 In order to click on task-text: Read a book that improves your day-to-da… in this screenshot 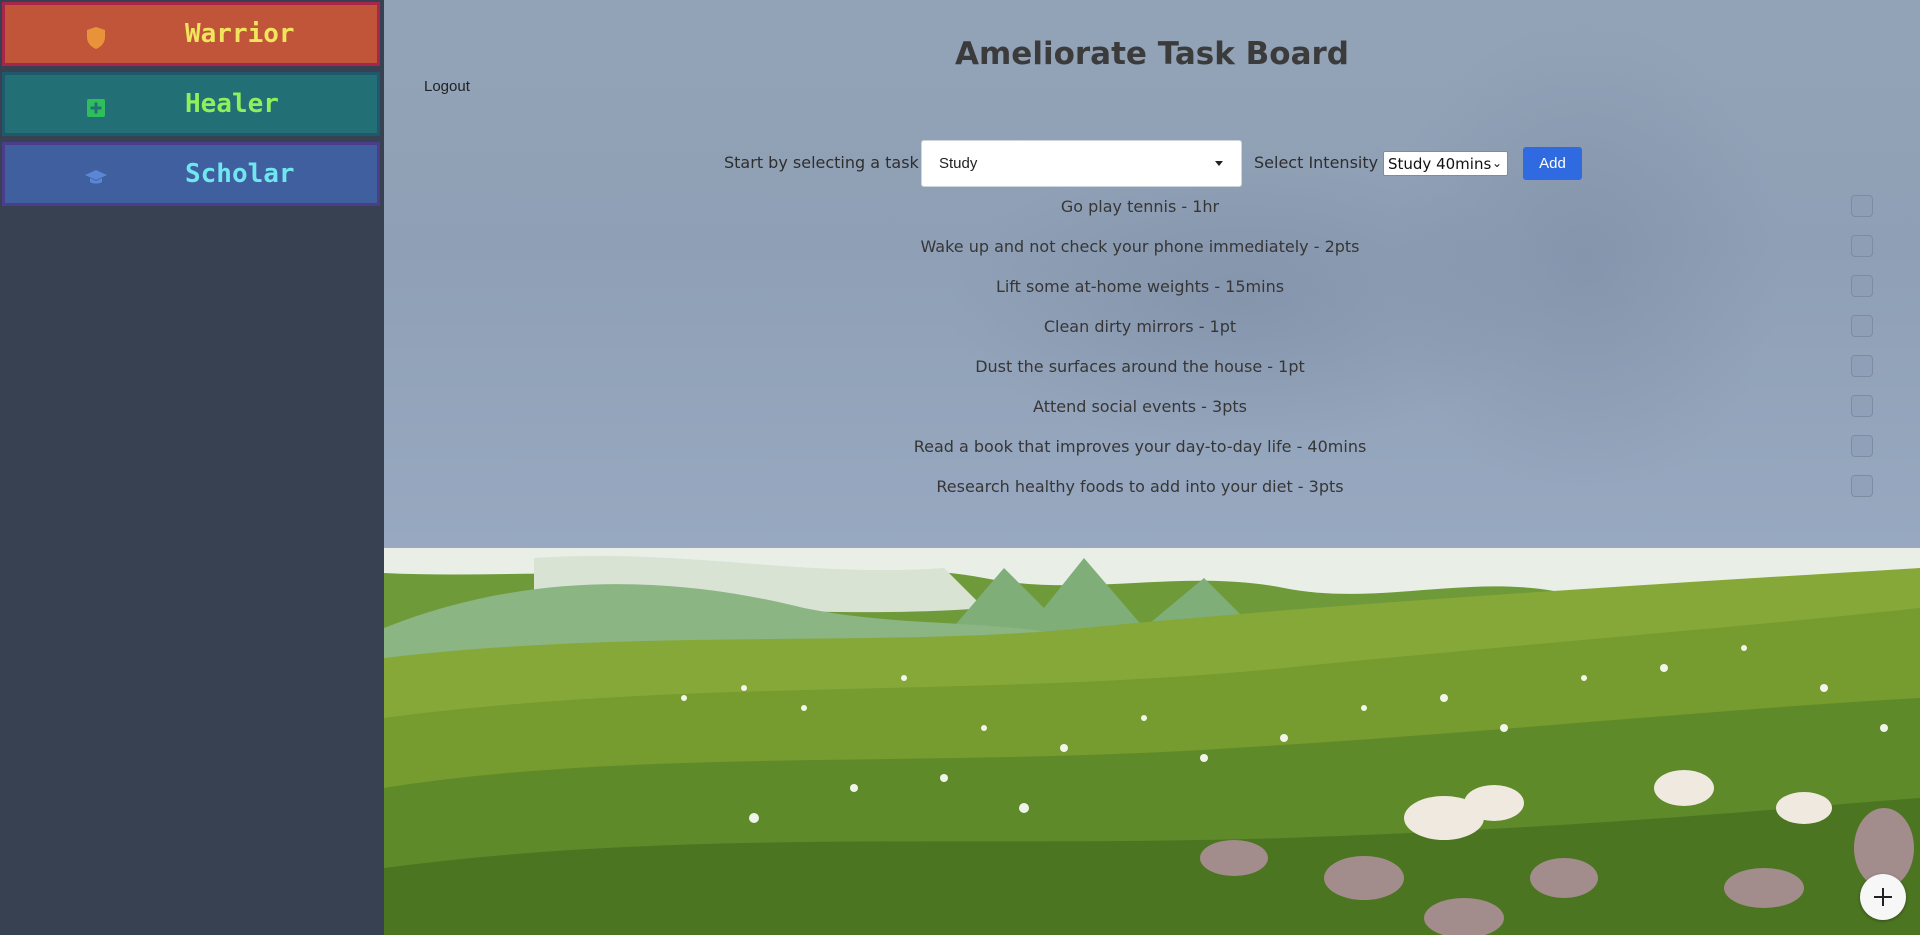, I will do `click(1140, 446)`.